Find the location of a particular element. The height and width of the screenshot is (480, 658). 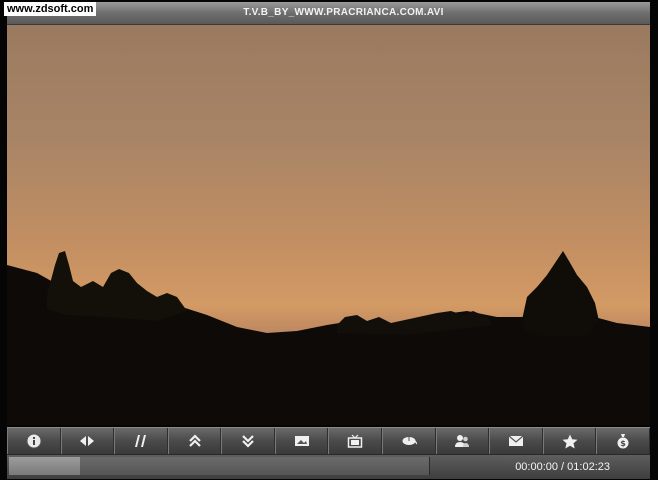

info-icon is located at coordinates (34, 441).